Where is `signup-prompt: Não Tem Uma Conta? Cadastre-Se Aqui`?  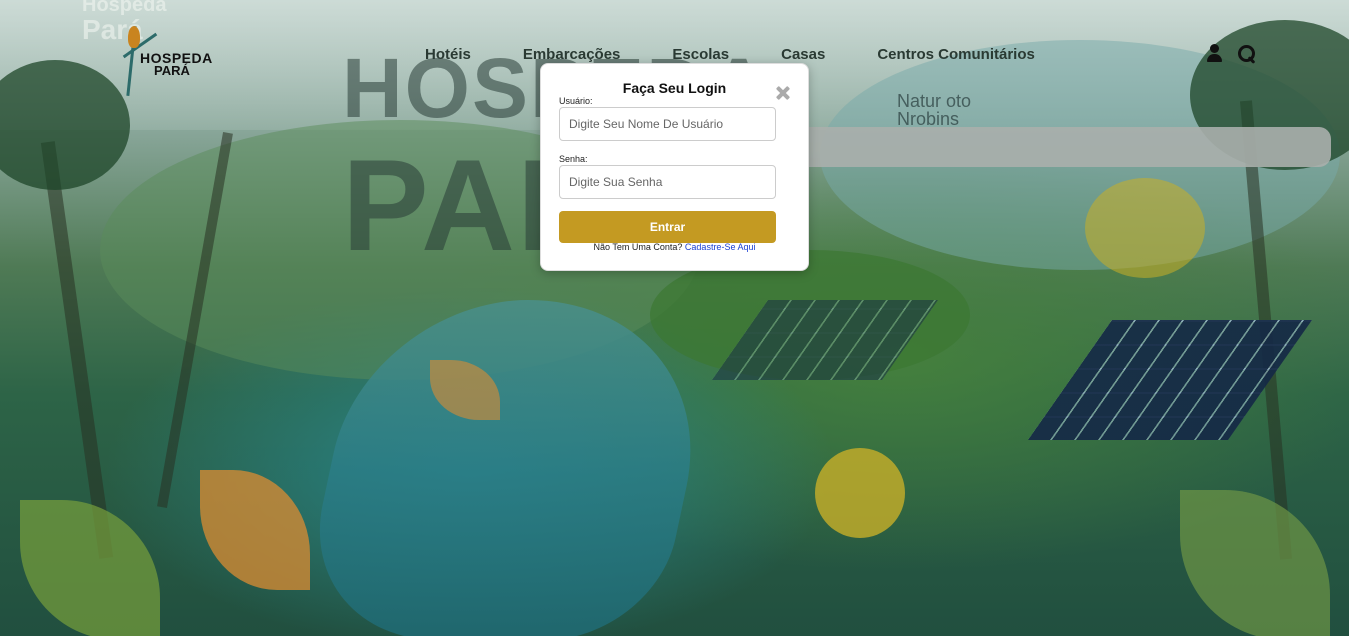
signup-prompt: Não Tem Uma Conta? Cadastre-Se Aqui is located at coordinates (674, 247).